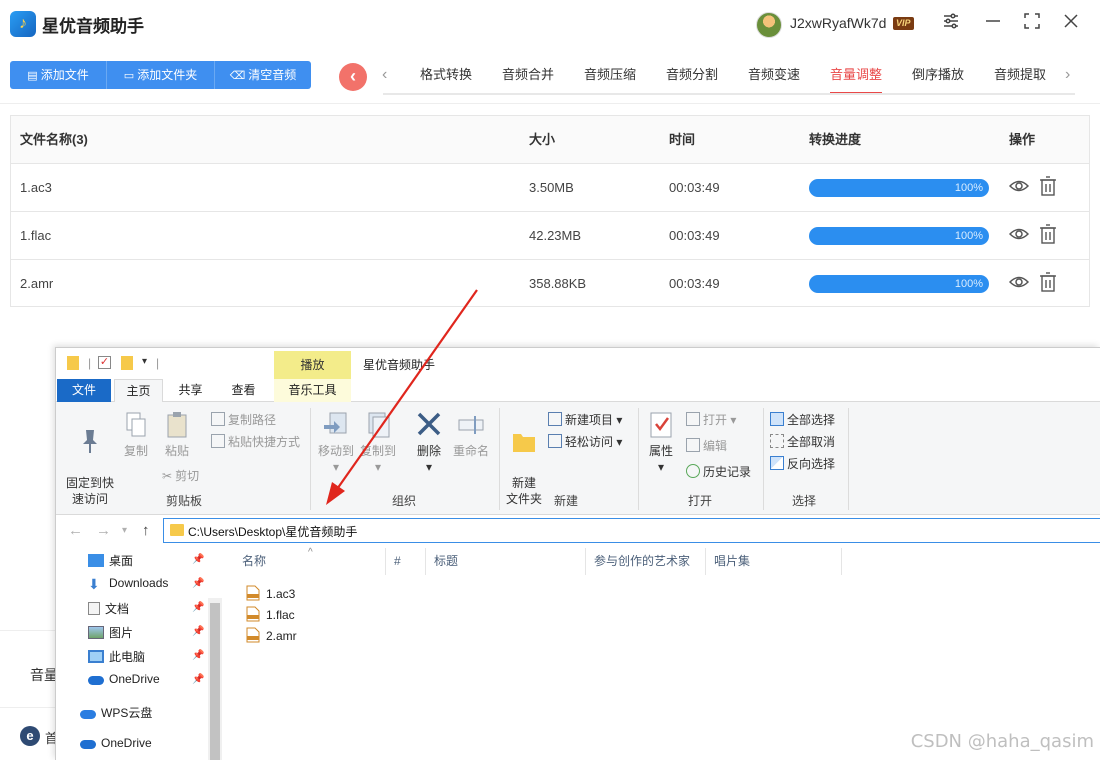 This screenshot has width=1100, height=760. What do you see at coordinates (310, 561) in the screenshot?
I see `column-name: 名称 ^` at bounding box center [310, 561].